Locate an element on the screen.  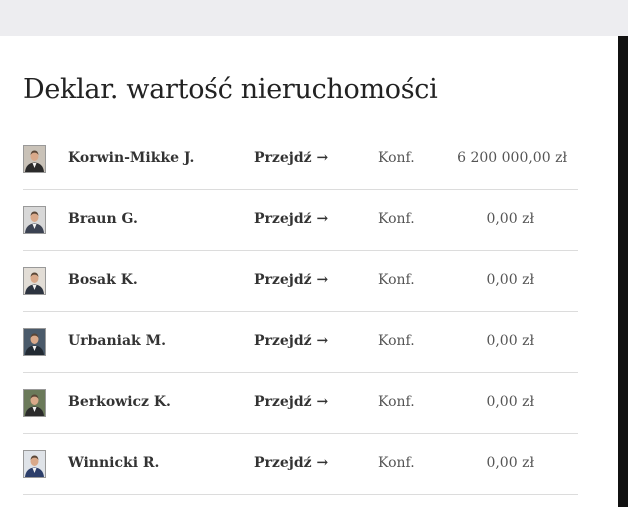
list-item: Winnicki R. Przejdź → Konf. 0,00 zł is located at coordinates (300, 464).